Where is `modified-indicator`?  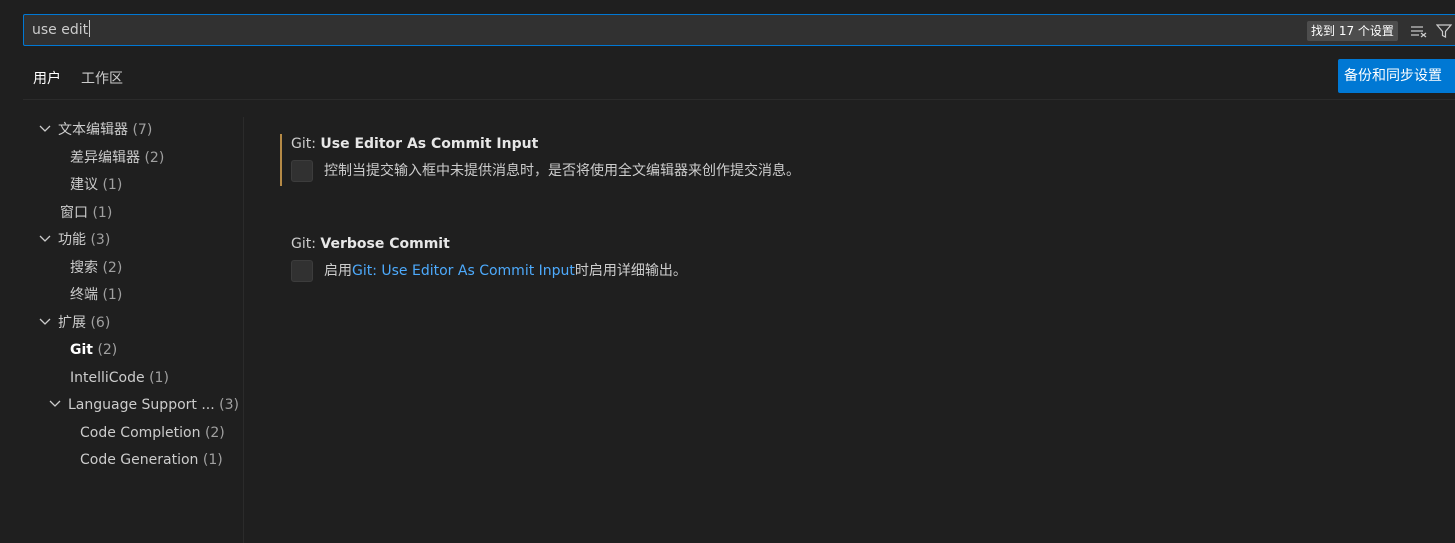 modified-indicator is located at coordinates (281, 160).